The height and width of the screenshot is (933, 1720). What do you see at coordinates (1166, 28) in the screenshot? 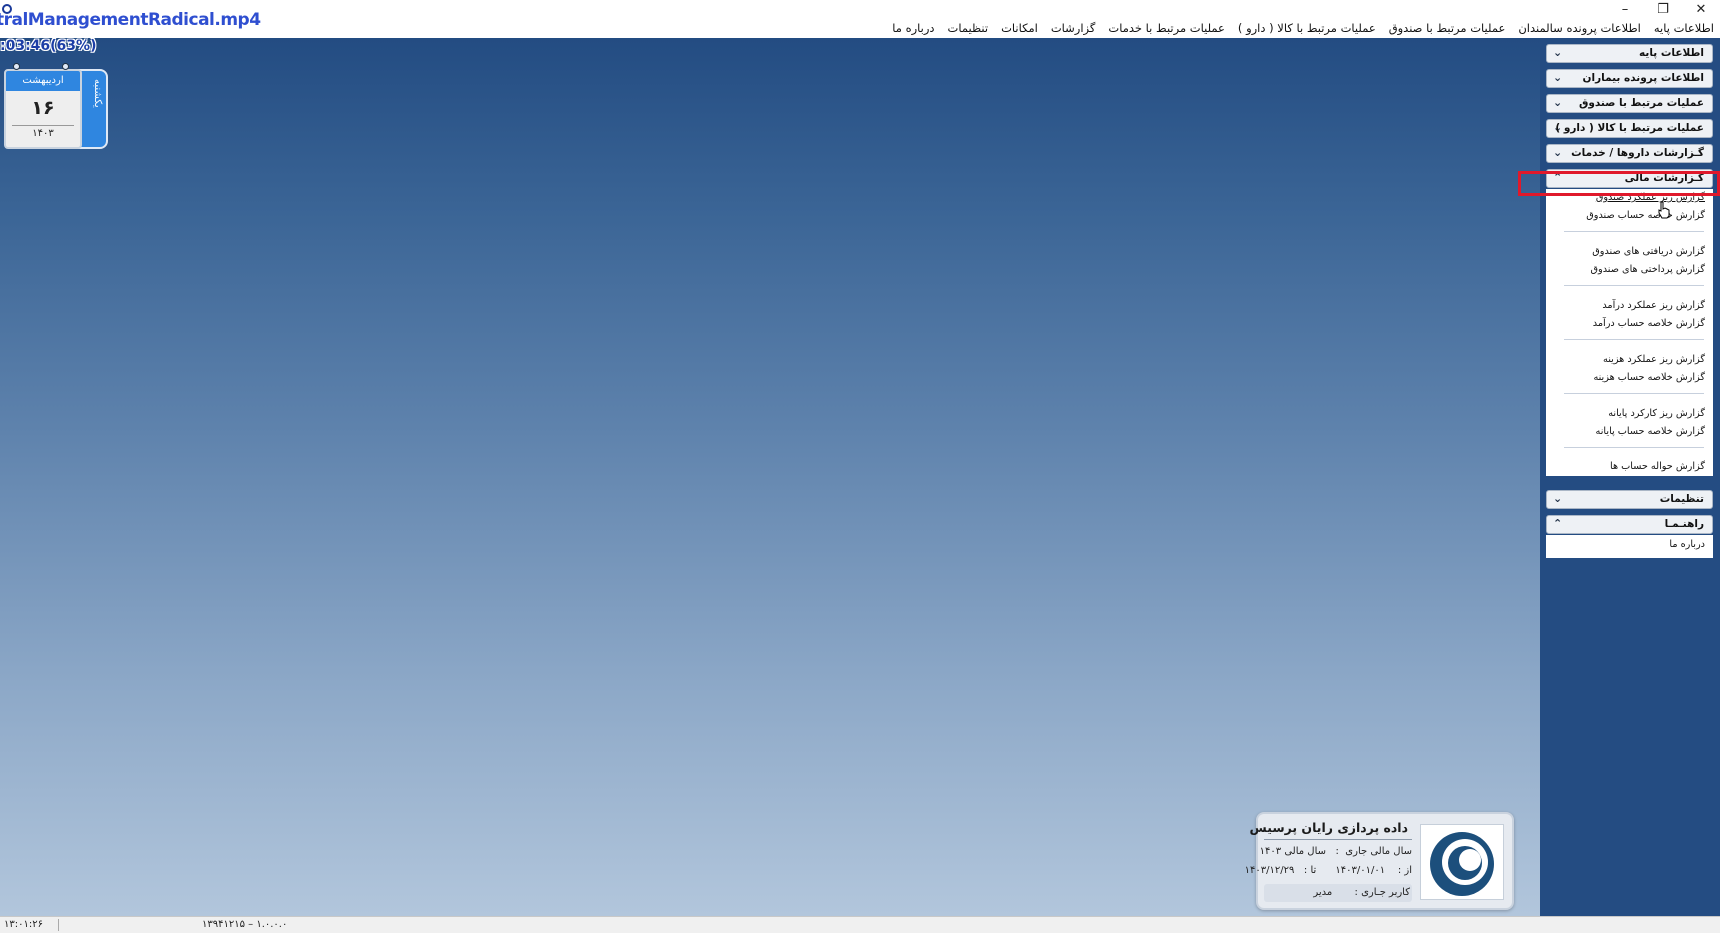
I see `menu-services-ops: عملیات مرتبط با خدمات` at bounding box center [1166, 28].